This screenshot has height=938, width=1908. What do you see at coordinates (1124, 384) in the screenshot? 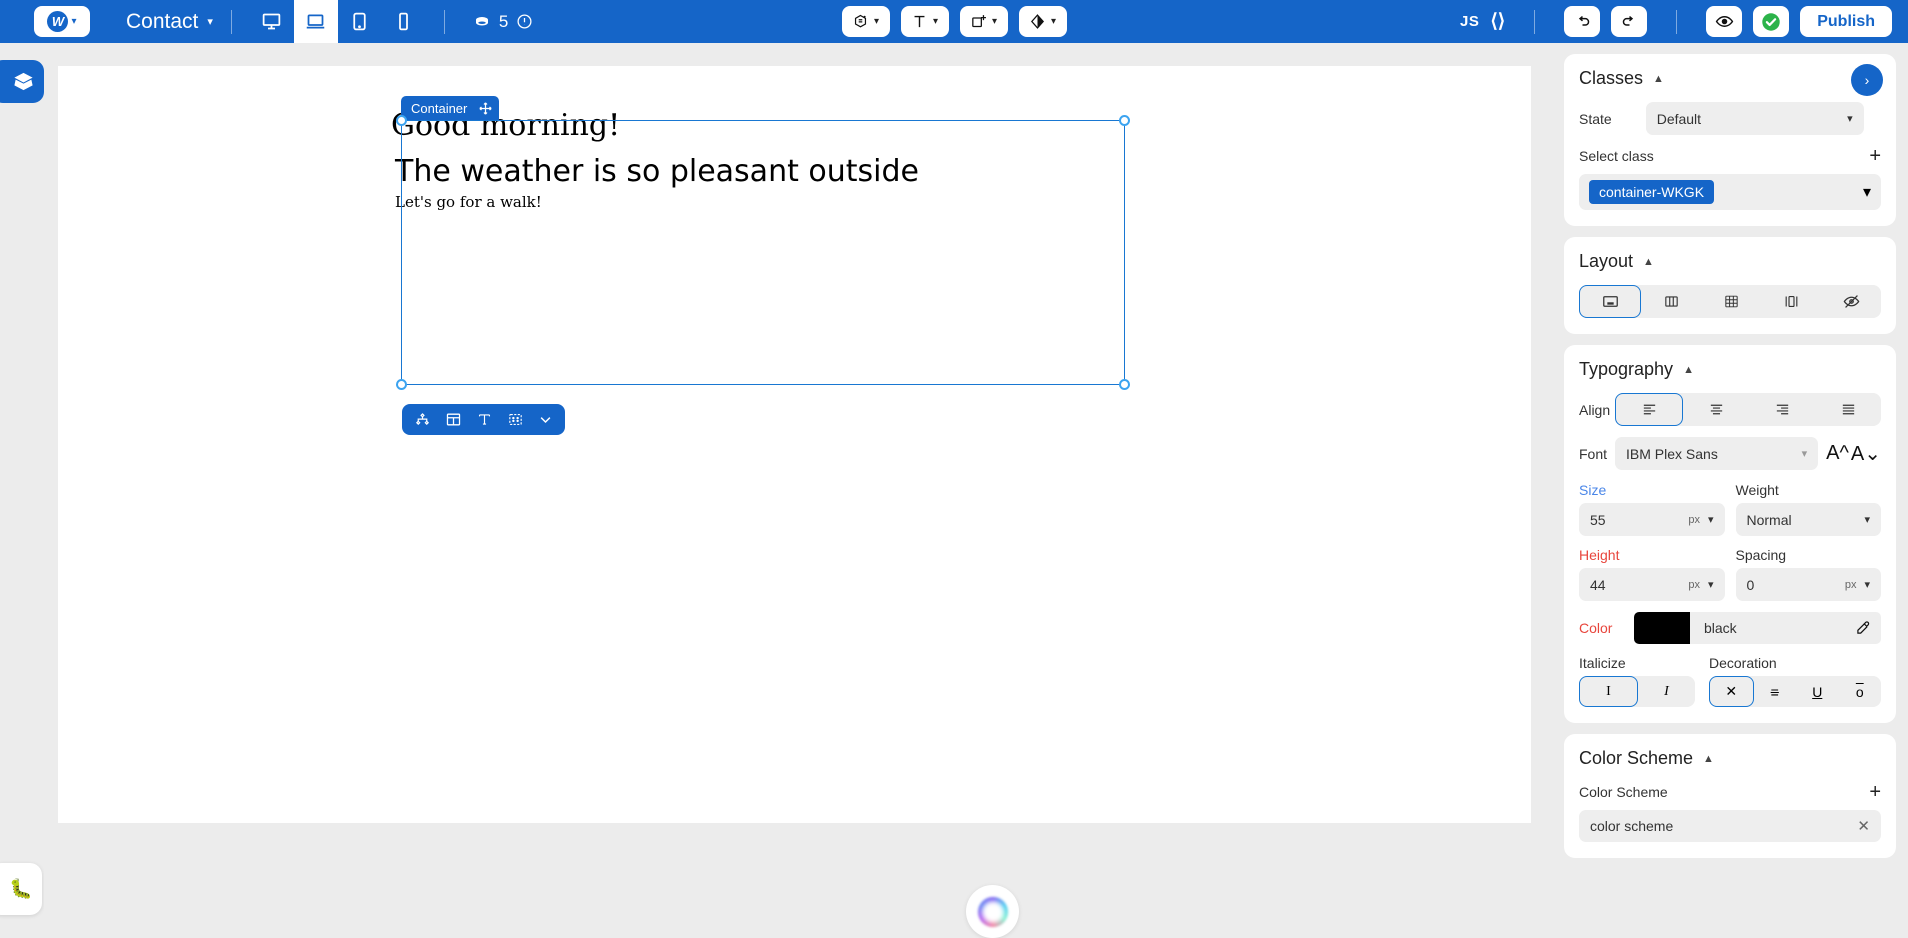
I see `resize-handle-bottom-right` at bounding box center [1124, 384].